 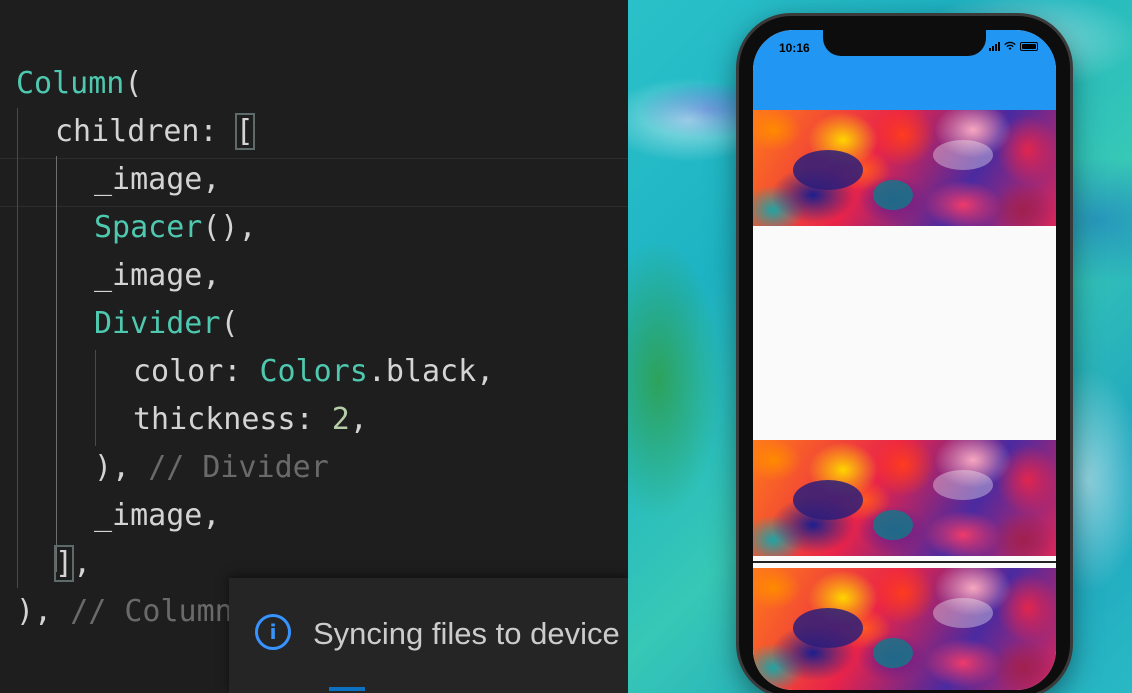 I want to click on code-line: thickness: 2,, so click(x=250, y=420).